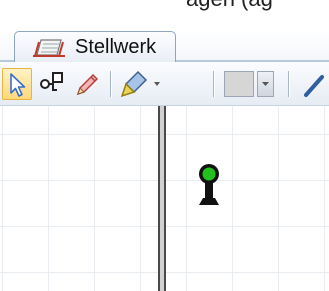 The width and height of the screenshot is (329, 291). What do you see at coordinates (209, 186) in the screenshot?
I see `signal-icon` at bounding box center [209, 186].